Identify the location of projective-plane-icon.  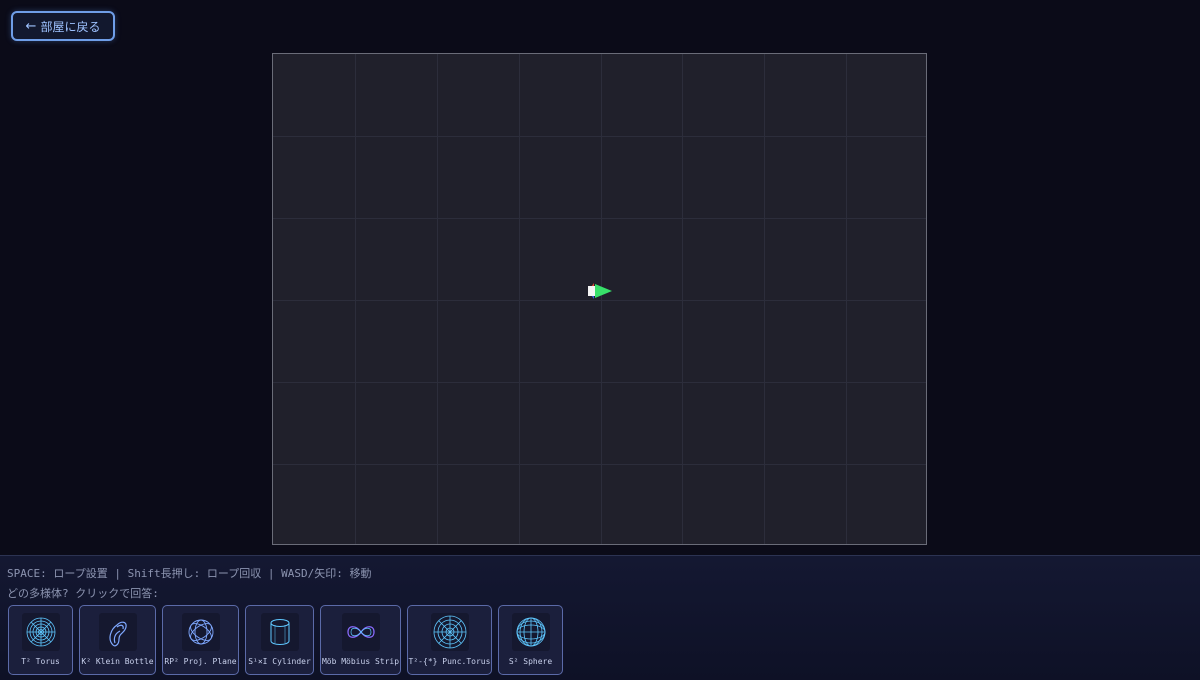
(200, 632).